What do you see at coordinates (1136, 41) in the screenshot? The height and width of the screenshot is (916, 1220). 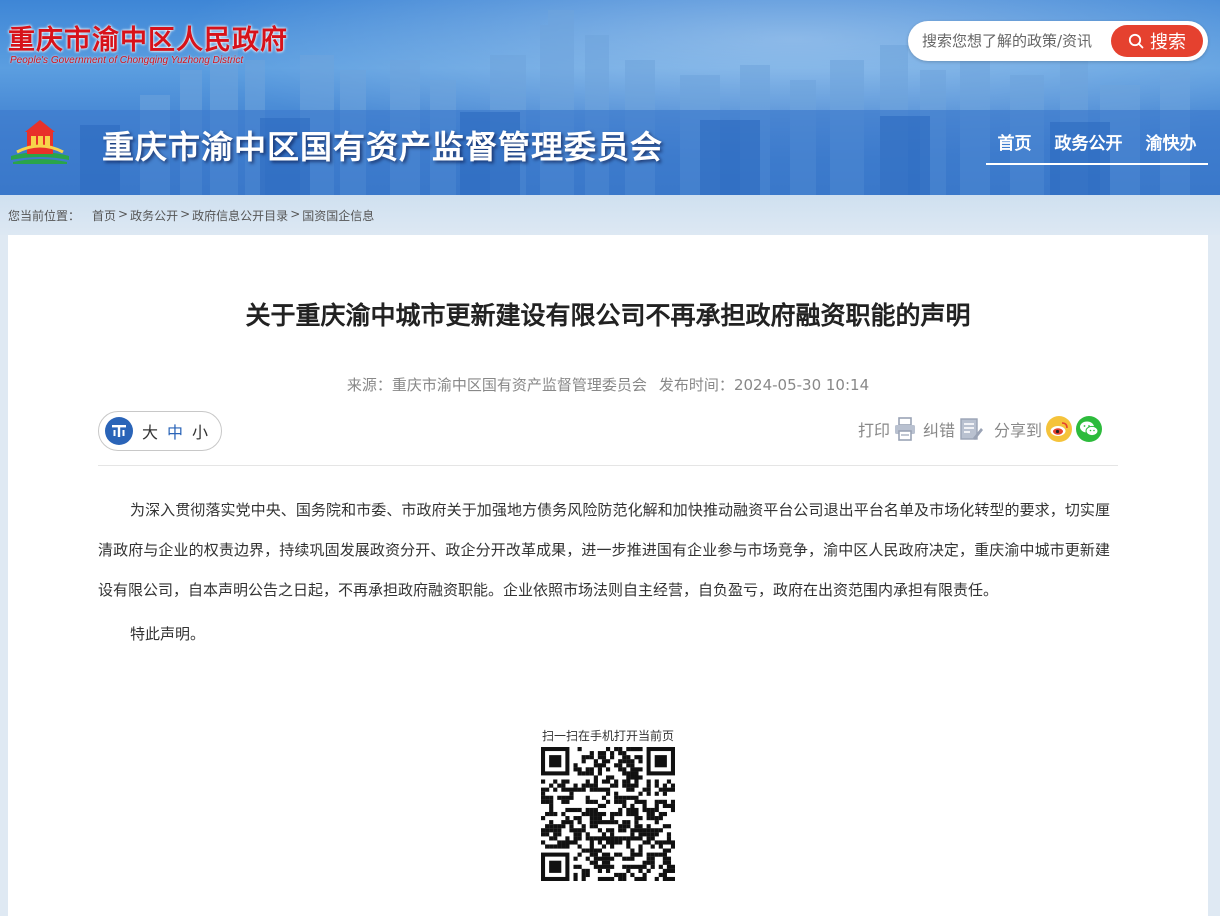 I see `search-icon` at bounding box center [1136, 41].